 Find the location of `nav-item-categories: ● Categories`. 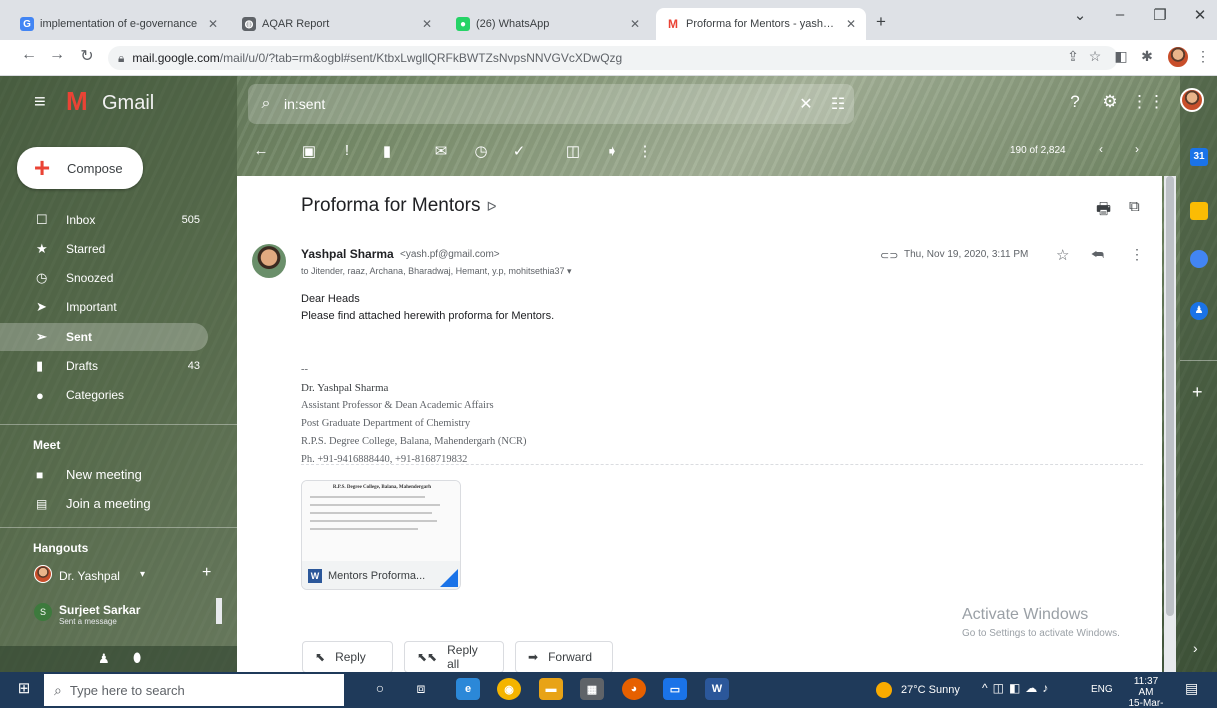

nav-item-categories: ● Categories is located at coordinates (104, 395).